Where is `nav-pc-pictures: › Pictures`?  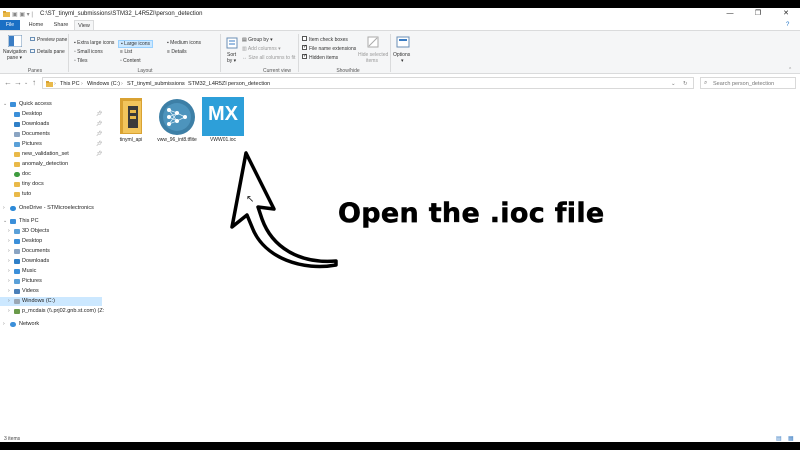
nav-pc-pictures: › Pictures is located at coordinates (51, 281).